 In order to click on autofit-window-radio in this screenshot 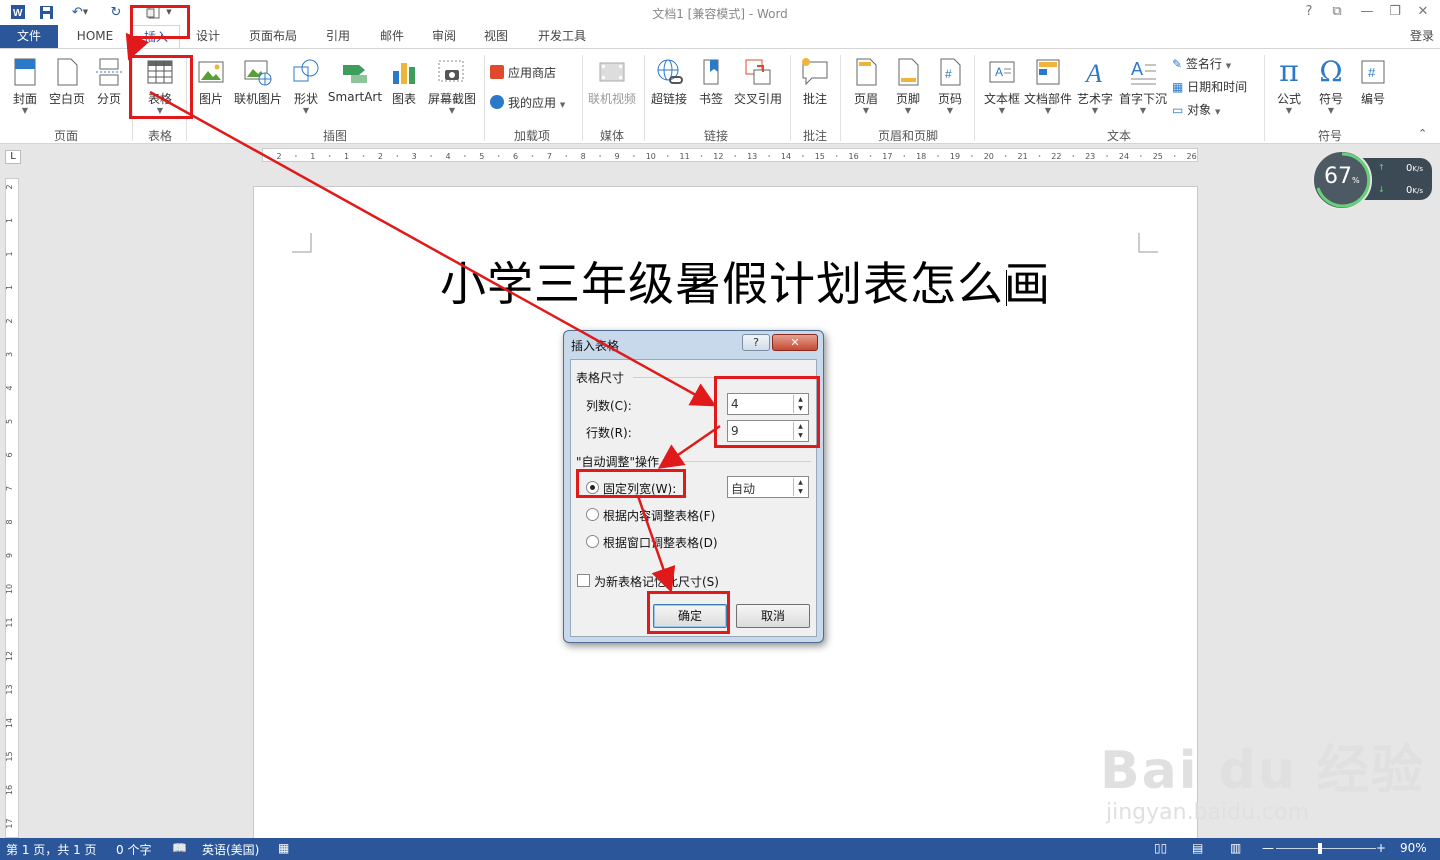, I will do `click(592, 541)`.